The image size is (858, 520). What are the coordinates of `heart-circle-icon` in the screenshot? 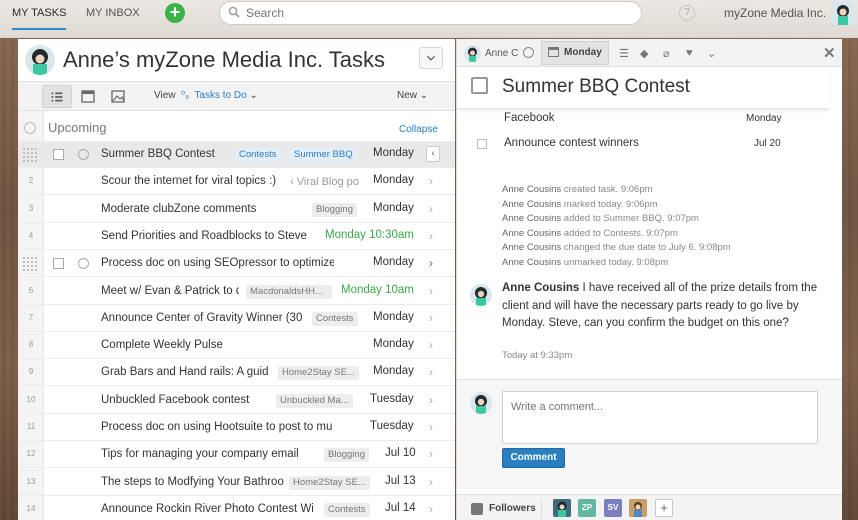 It's located at (83, 264).